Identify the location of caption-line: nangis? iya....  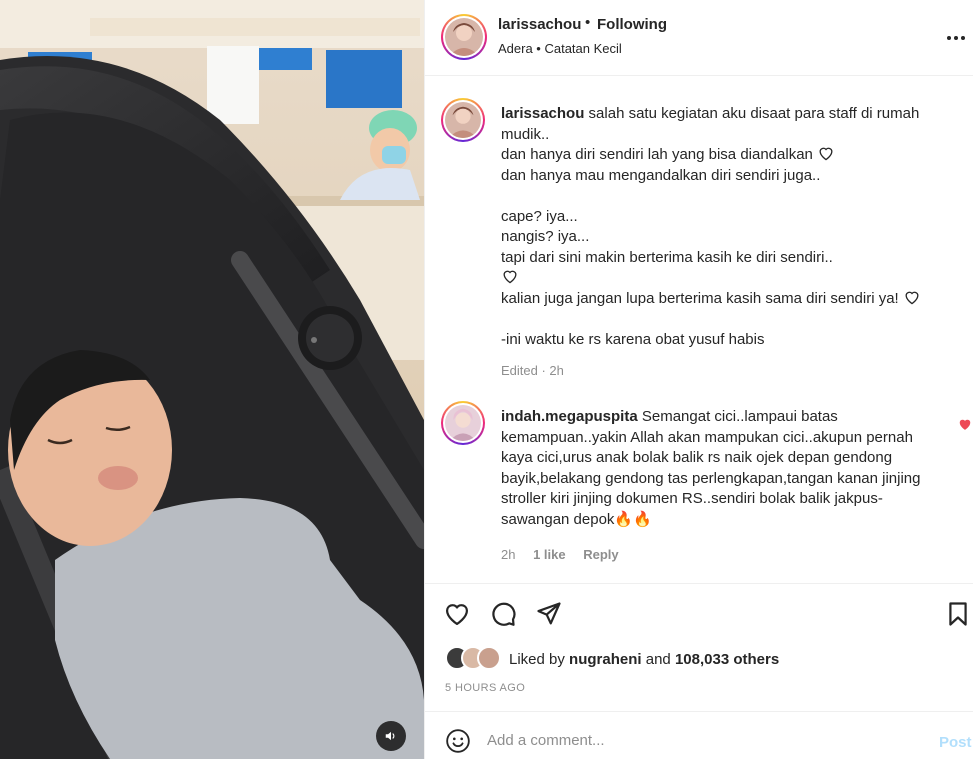
(545, 236).